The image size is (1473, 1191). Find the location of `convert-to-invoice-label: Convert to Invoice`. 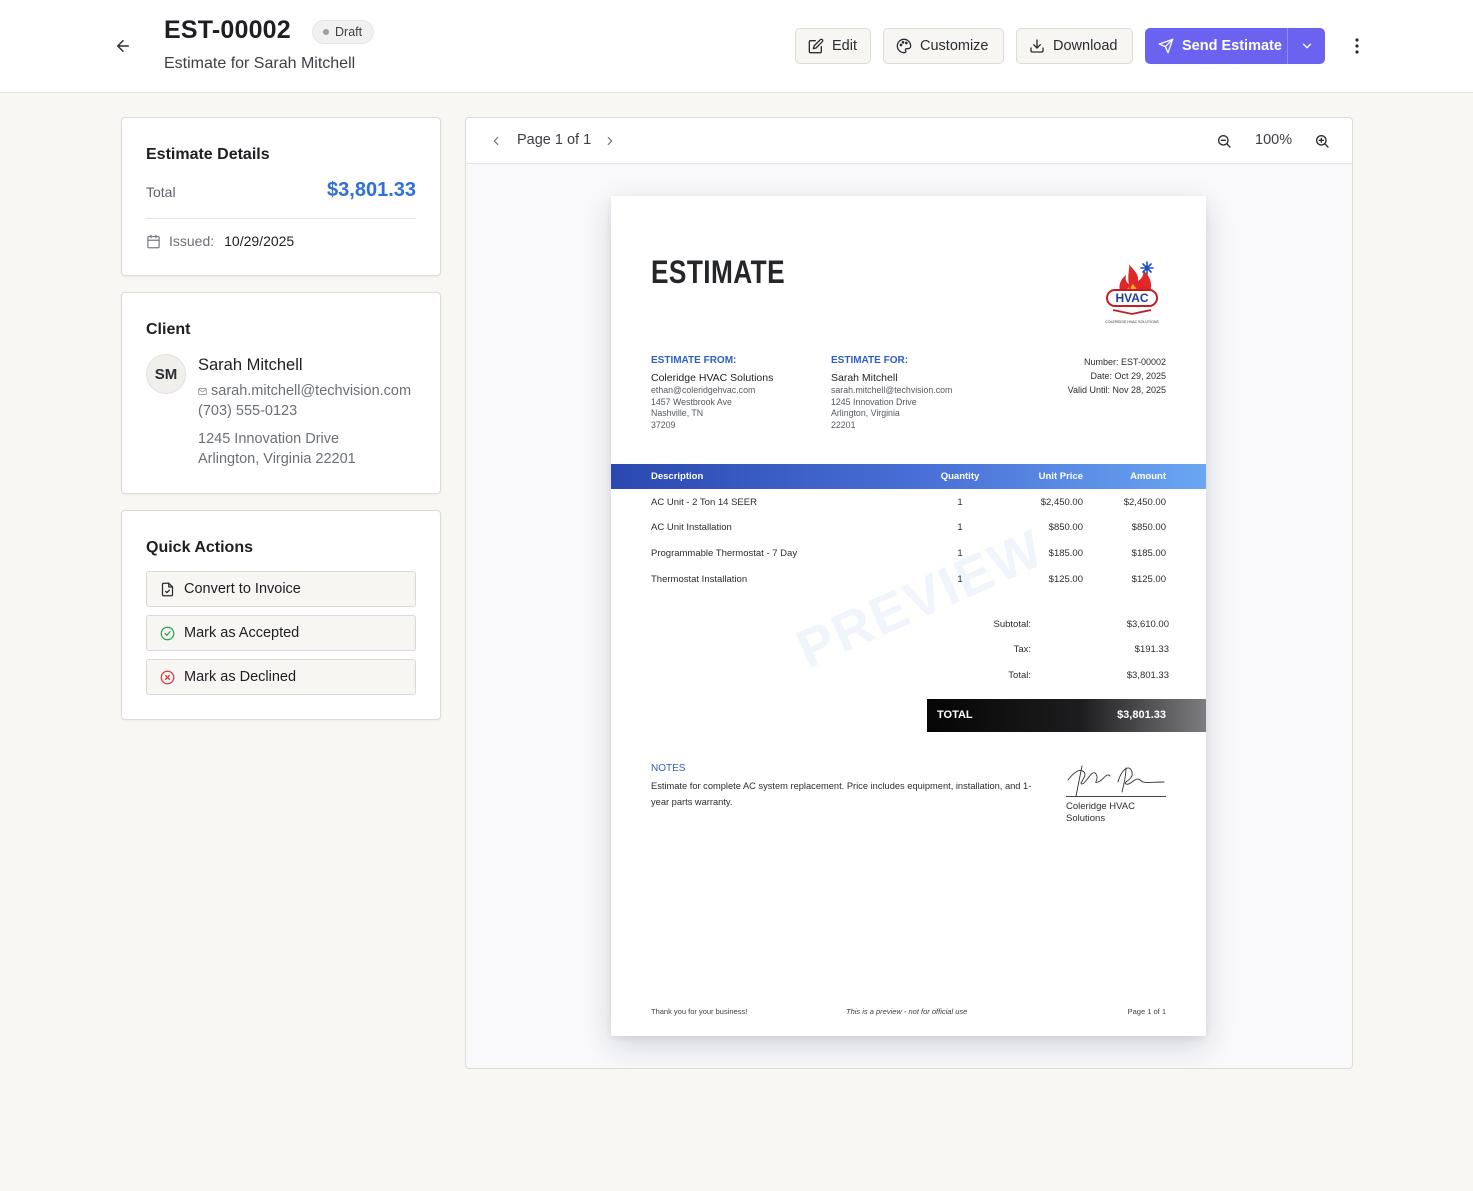

convert-to-invoice-label: Convert to Invoice is located at coordinates (242, 589).